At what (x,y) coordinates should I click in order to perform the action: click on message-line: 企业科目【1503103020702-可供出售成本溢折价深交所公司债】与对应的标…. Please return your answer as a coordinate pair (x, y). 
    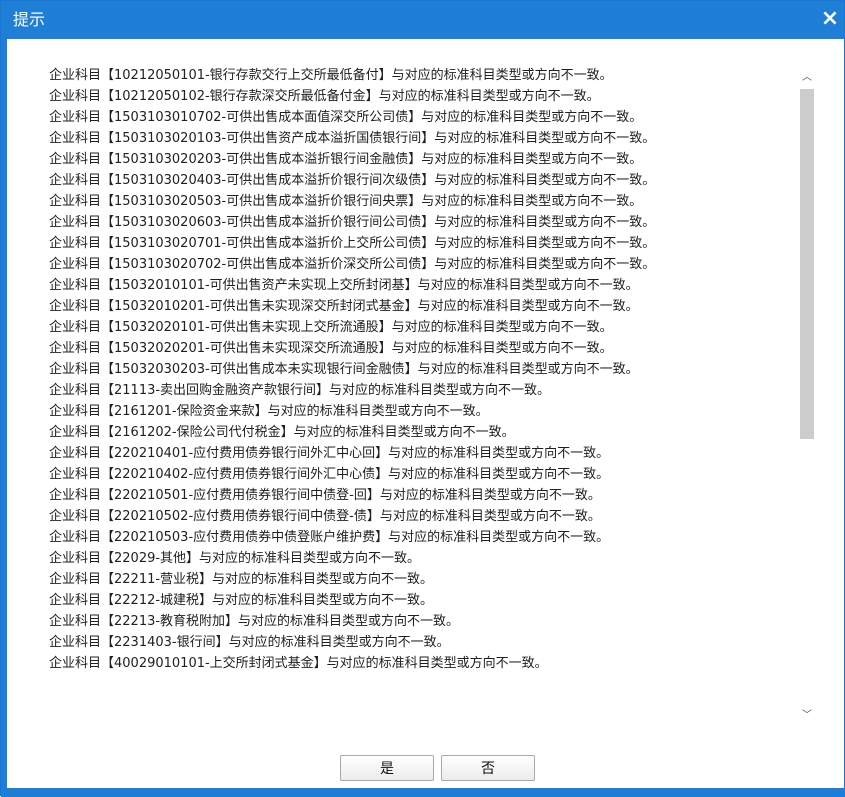
    Looking at the image, I should click on (352, 264).